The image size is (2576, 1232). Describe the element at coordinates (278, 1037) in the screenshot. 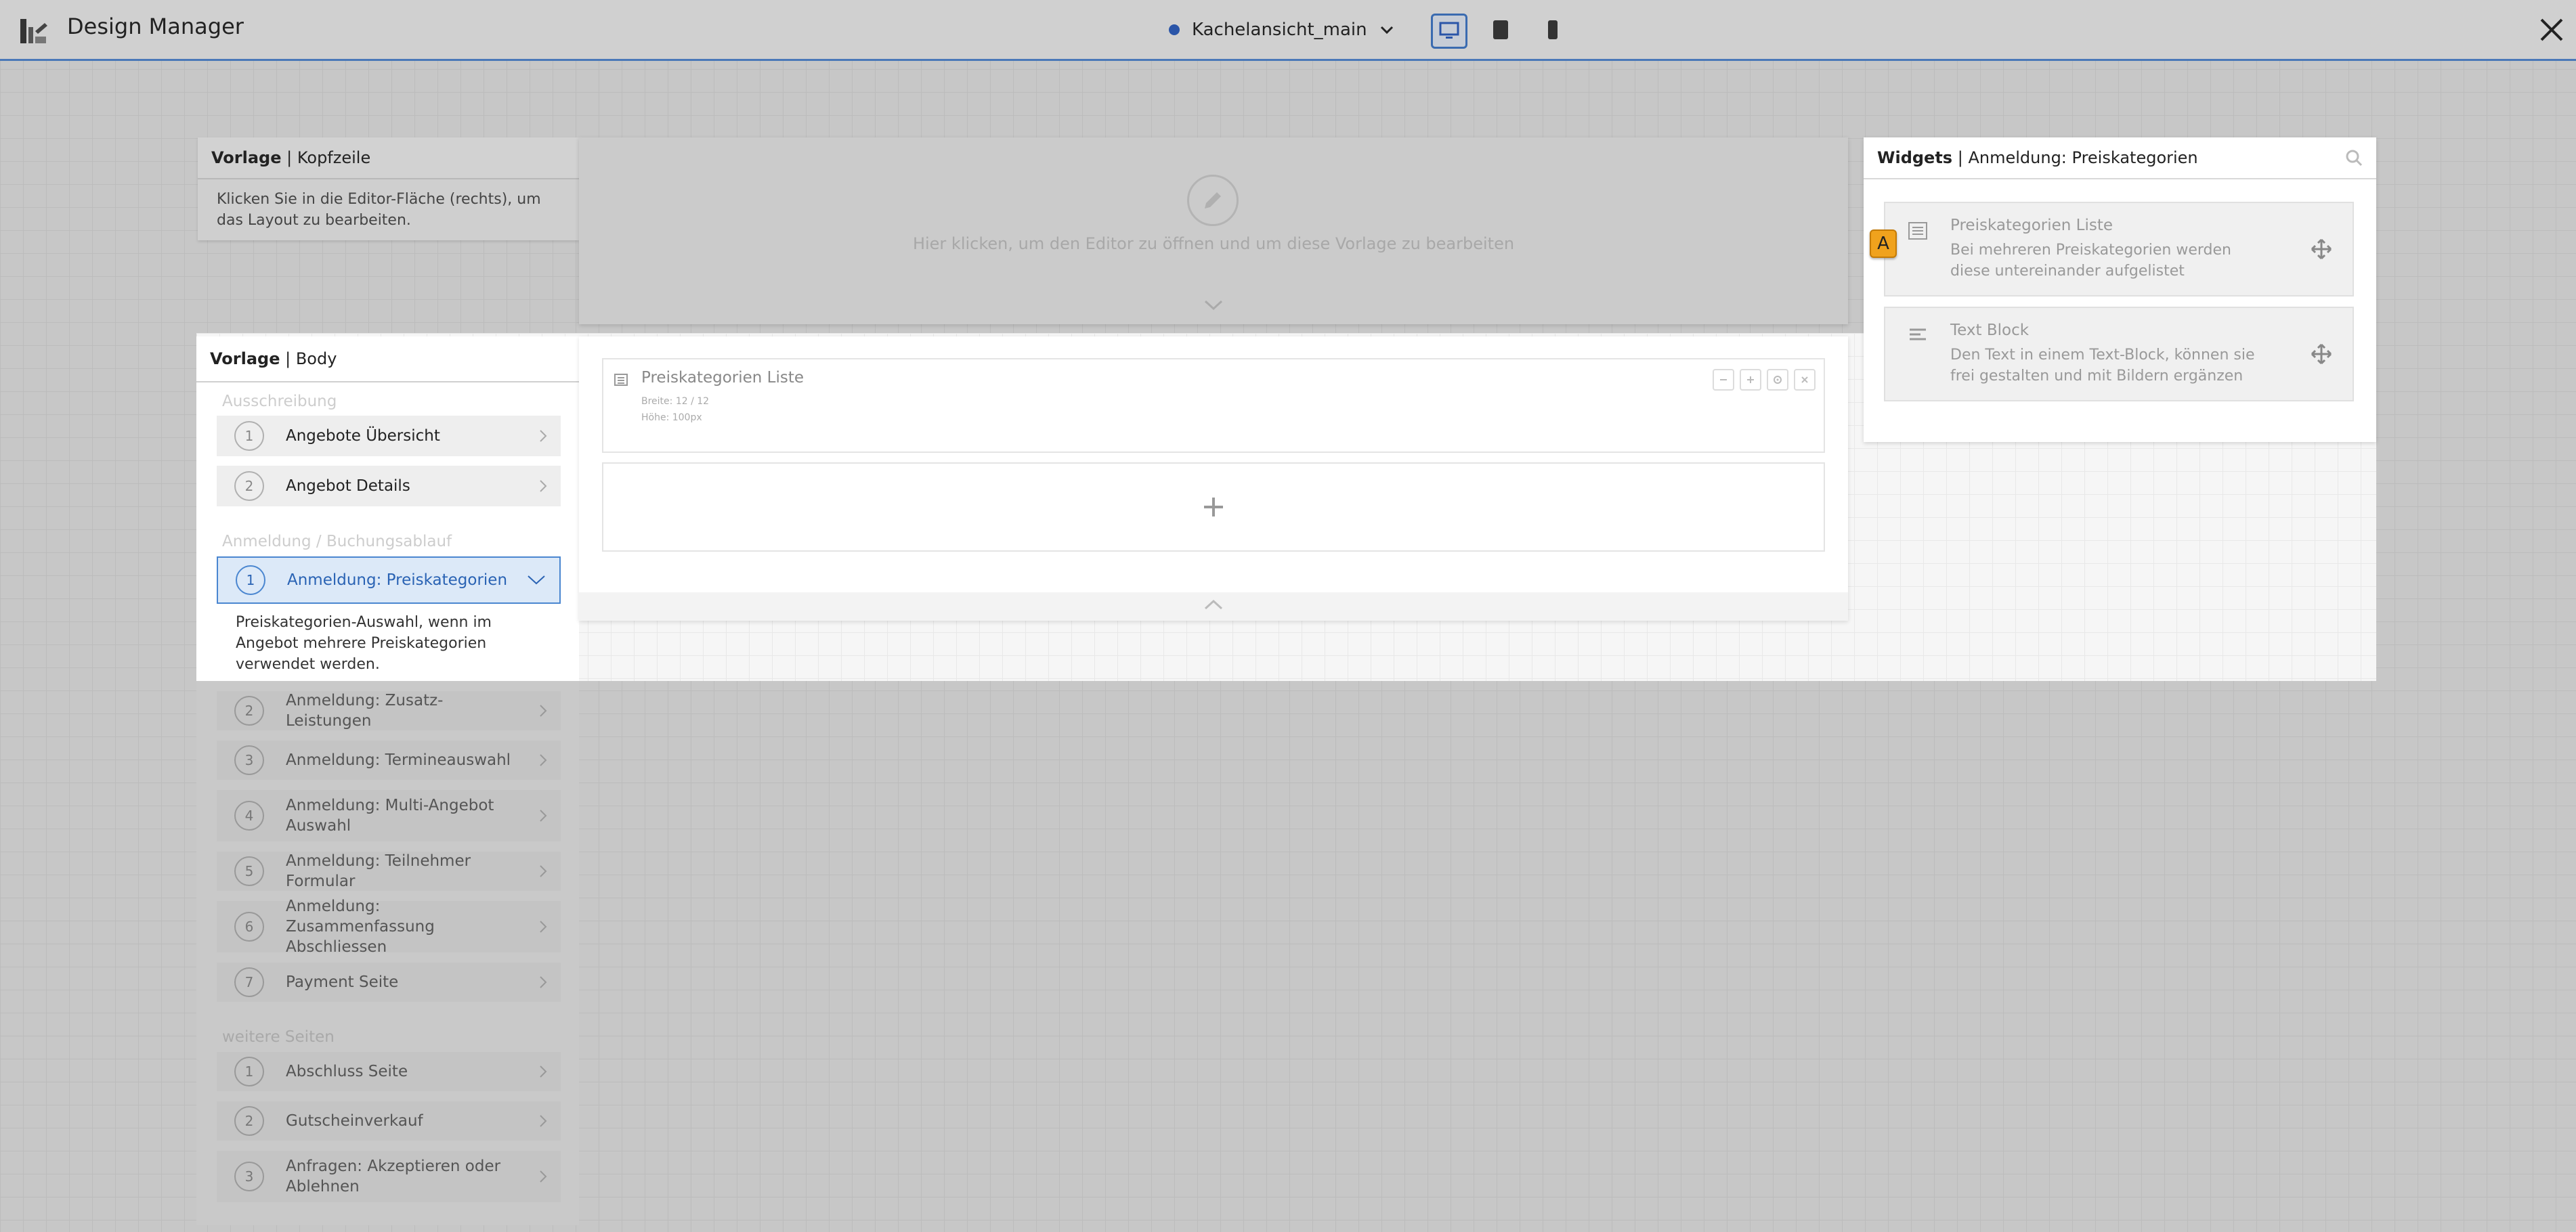

I see `nav-section-weitere-seiten: weitere Seiten` at that location.